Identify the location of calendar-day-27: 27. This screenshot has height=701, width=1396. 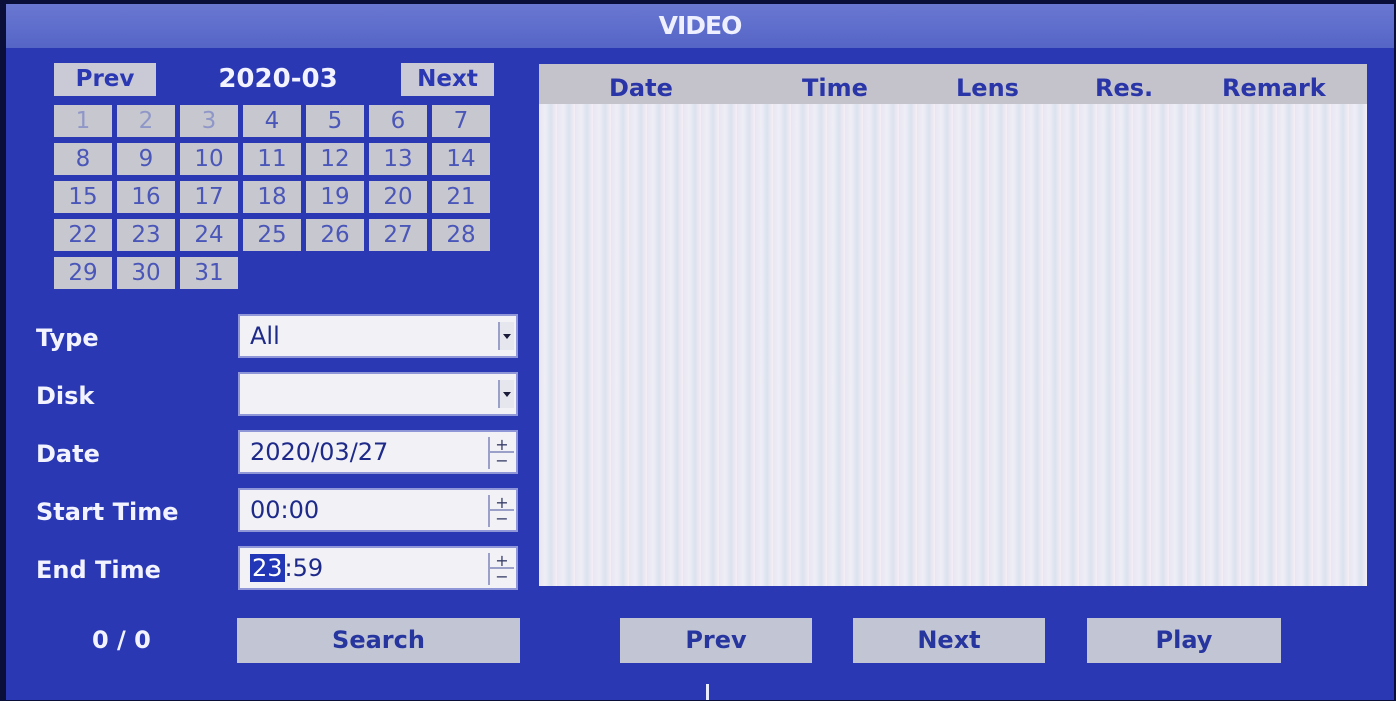
(398, 235).